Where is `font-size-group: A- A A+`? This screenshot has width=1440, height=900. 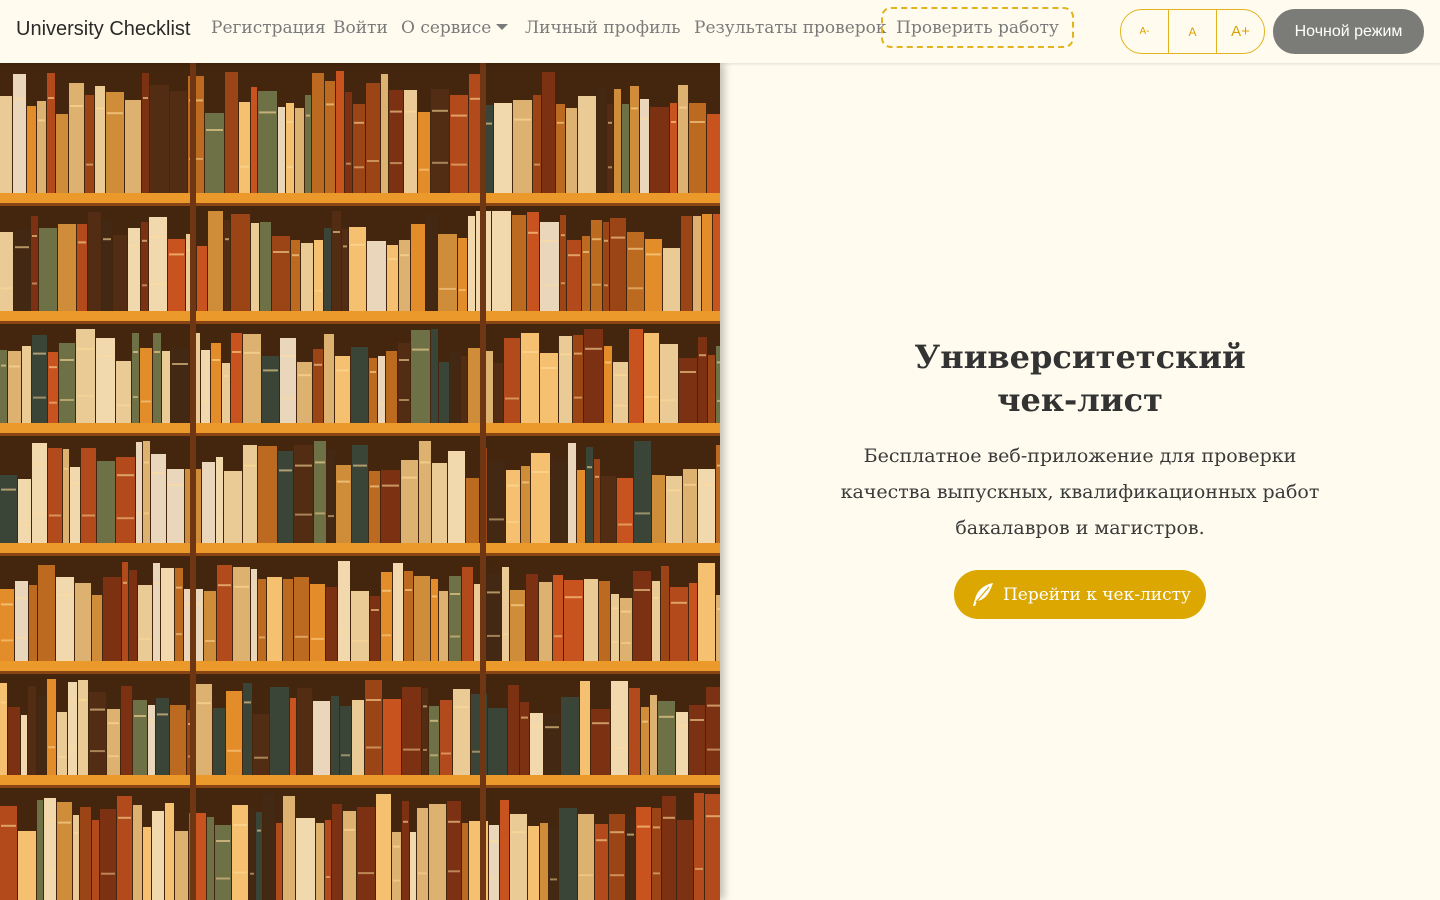
font-size-group: A- A A+ is located at coordinates (1192, 31).